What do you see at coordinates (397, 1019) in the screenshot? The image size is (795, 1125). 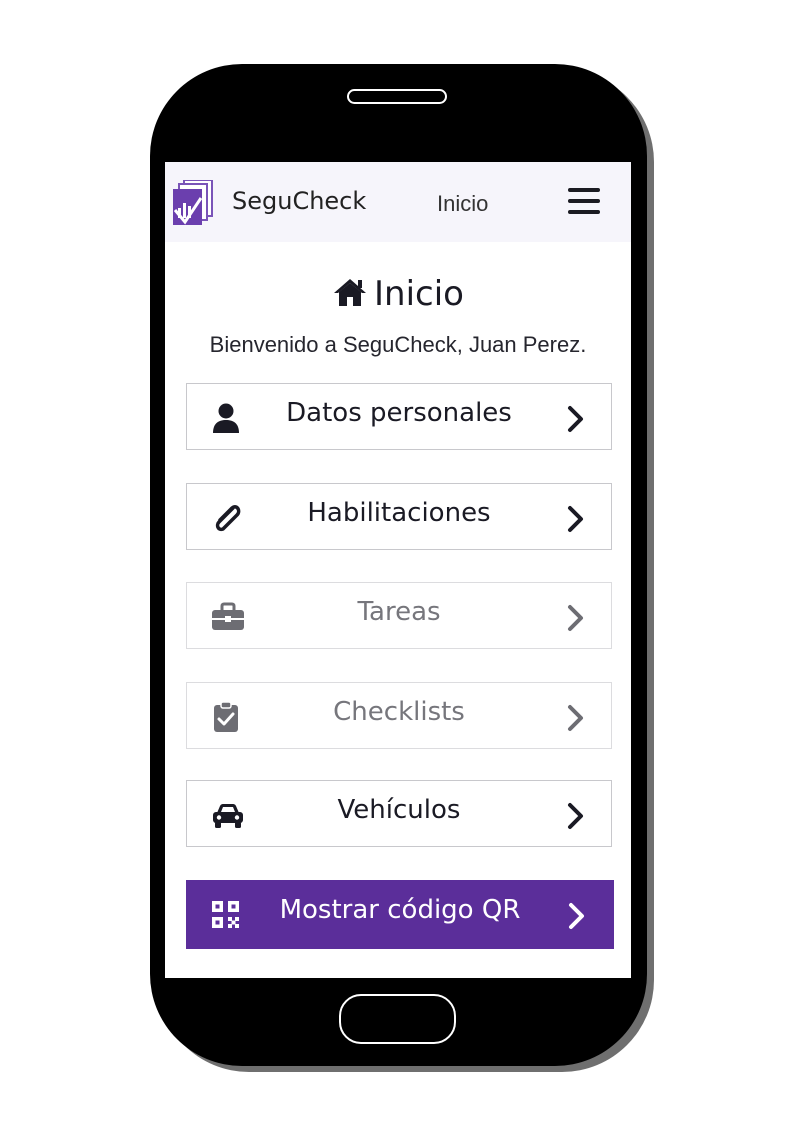 I see `phone-home-button` at bounding box center [397, 1019].